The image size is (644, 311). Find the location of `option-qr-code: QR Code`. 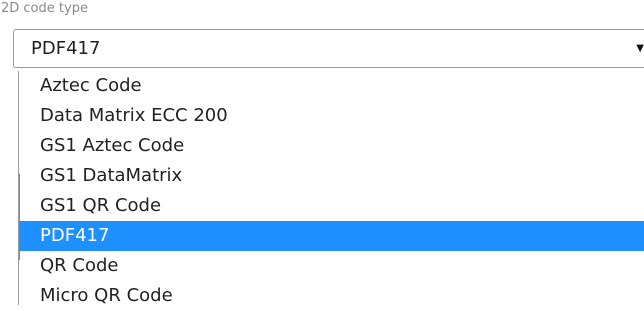

option-qr-code: QR Code is located at coordinates (331, 266).